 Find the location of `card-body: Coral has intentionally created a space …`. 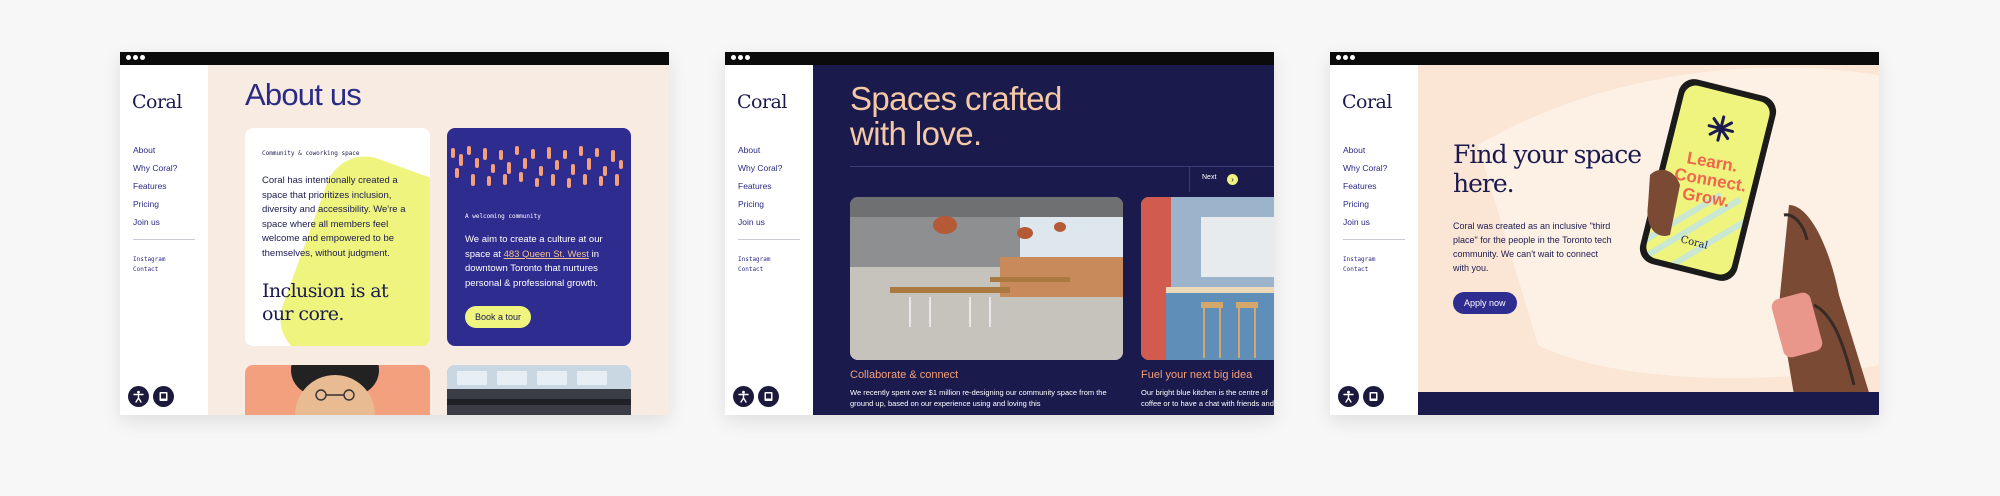

card-body: Coral has intentionally created a space … is located at coordinates (334, 217).